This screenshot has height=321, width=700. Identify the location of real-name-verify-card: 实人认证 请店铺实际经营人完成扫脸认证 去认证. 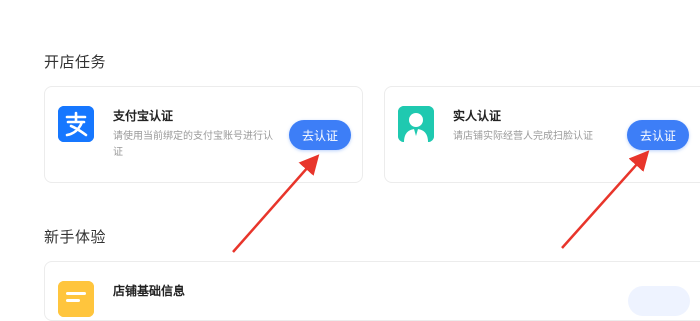
(542, 134).